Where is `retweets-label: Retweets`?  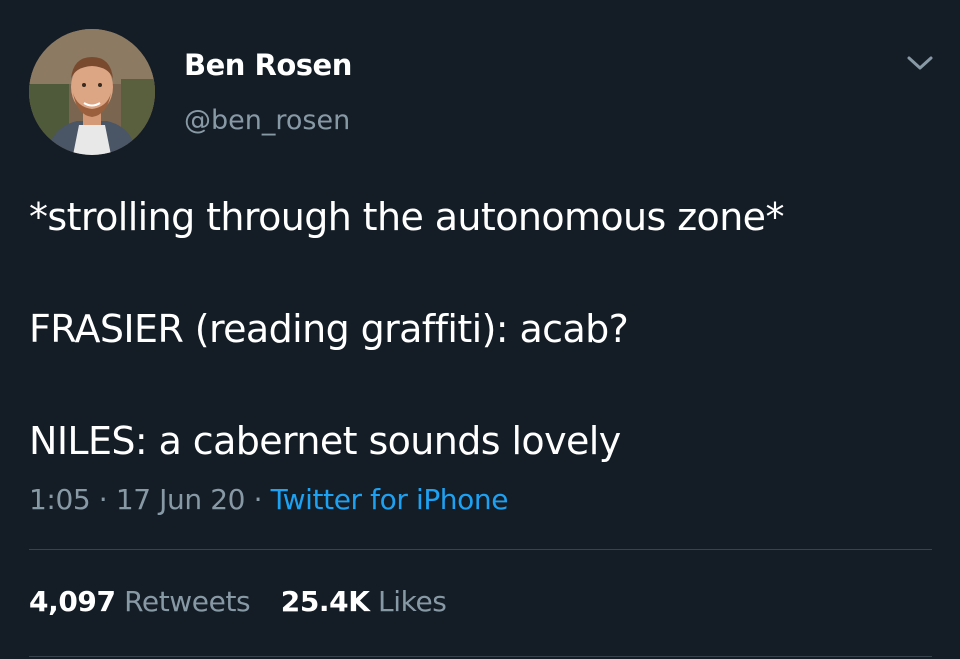
retweets-label: Retweets is located at coordinates (187, 601).